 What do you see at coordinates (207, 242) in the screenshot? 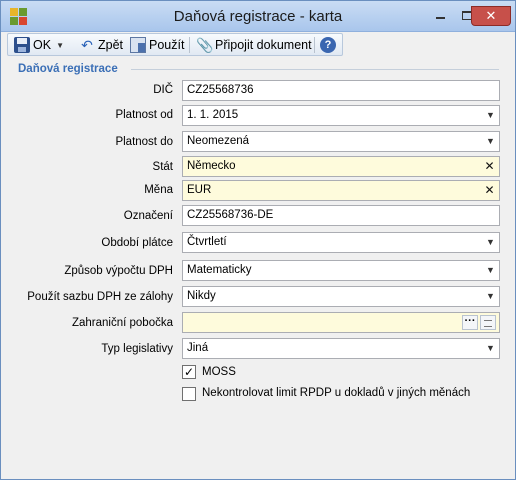
I see `payer-period-value: Čtvrtletí` at bounding box center [207, 242].